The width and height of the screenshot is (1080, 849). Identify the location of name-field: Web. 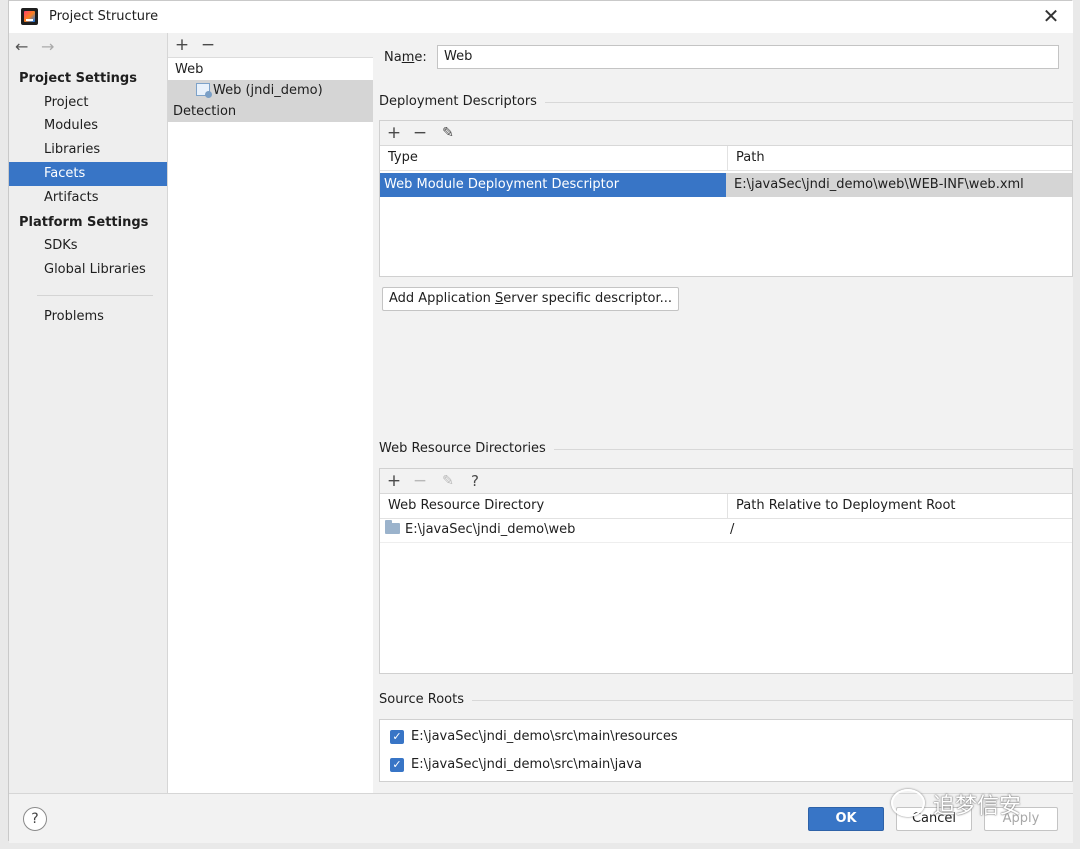
(748, 57).